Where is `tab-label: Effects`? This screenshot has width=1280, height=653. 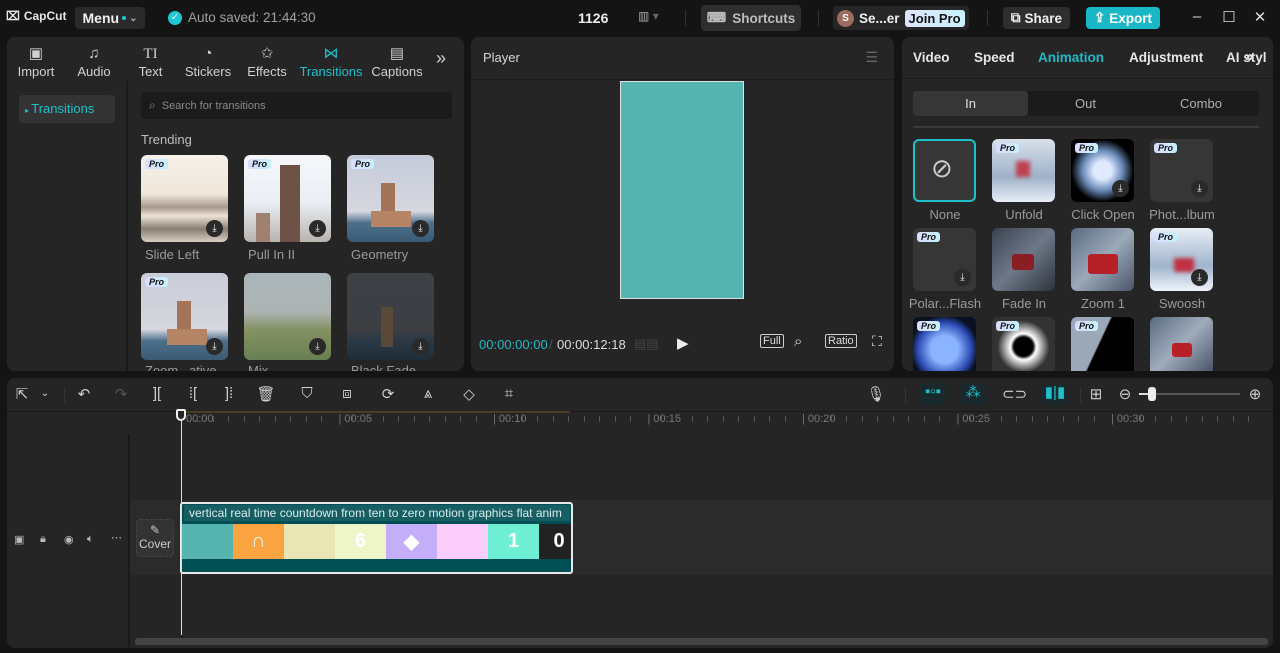
tab-label: Effects is located at coordinates (267, 71).